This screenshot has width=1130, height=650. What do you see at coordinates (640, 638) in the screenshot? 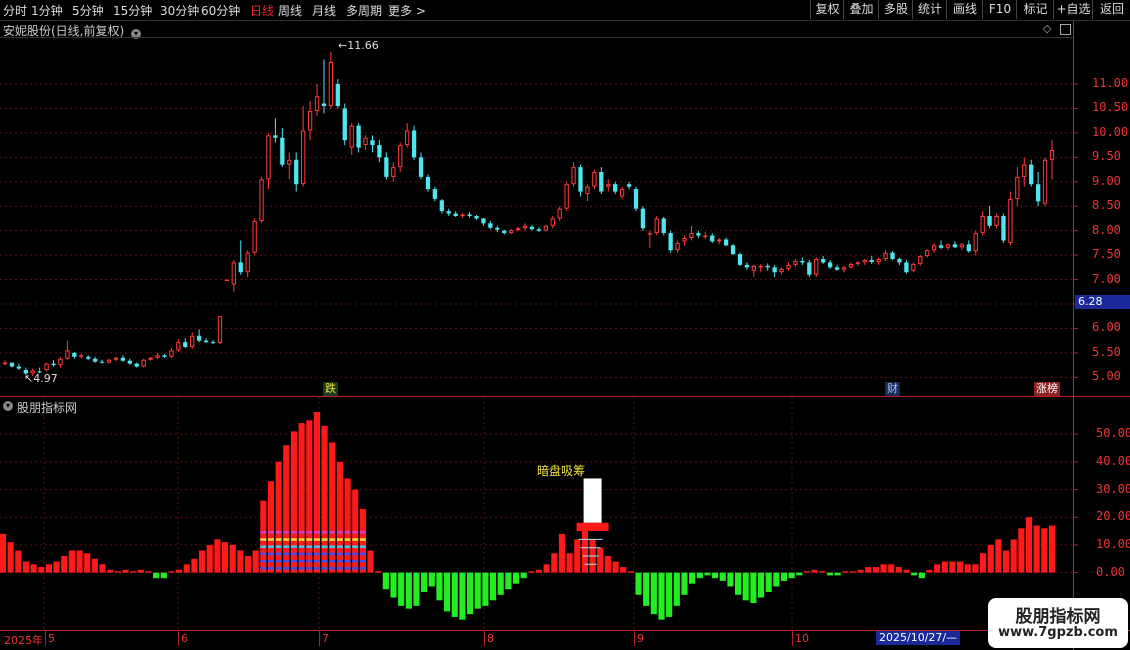
I see `date-axis-label: 9` at bounding box center [640, 638].